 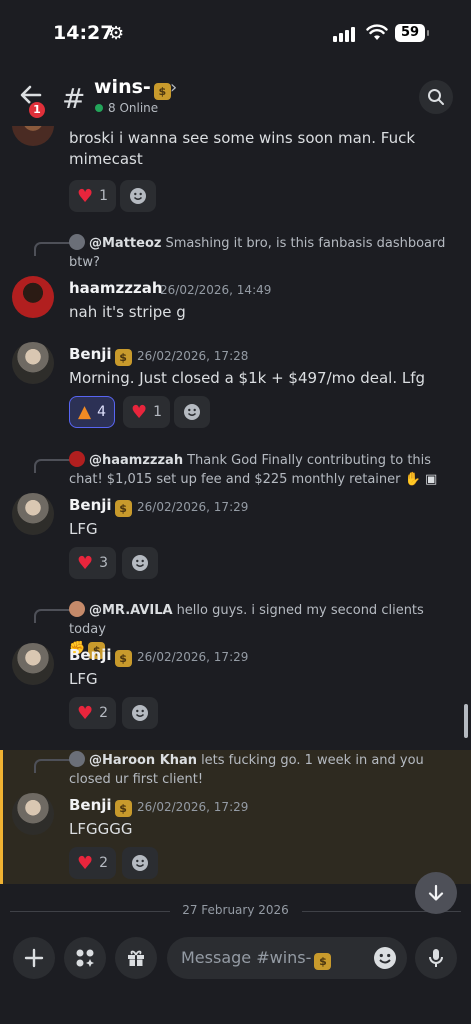 What do you see at coordinates (173, 87) in the screenshot?
I see `chevron-right-icon: ›` at bounding box center [173, 87].